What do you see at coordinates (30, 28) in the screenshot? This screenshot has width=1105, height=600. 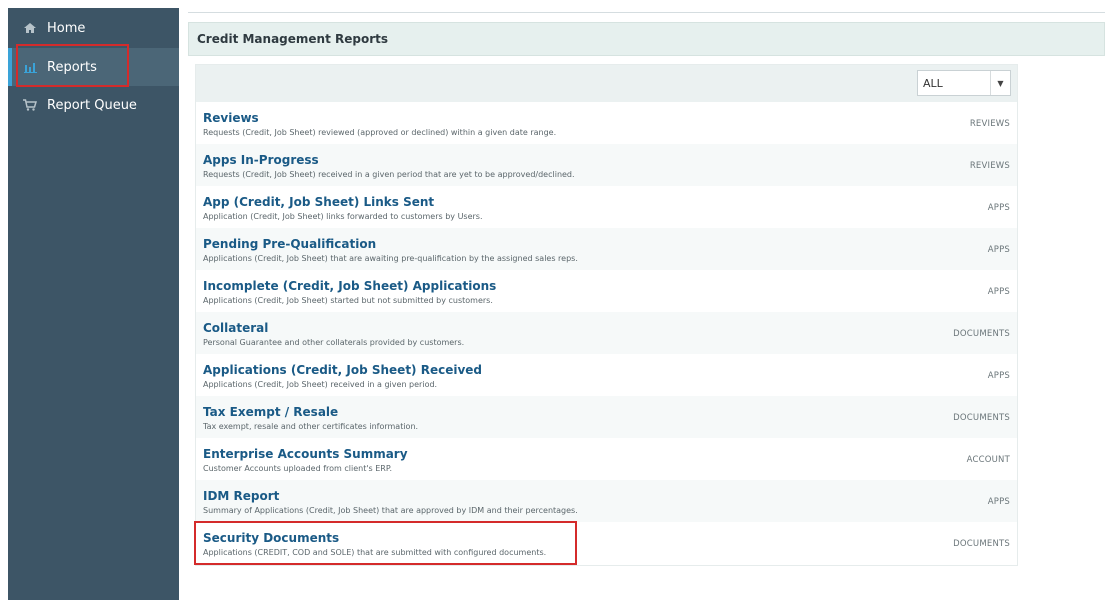 I see `home-icon` at bounding box center [30, 28].